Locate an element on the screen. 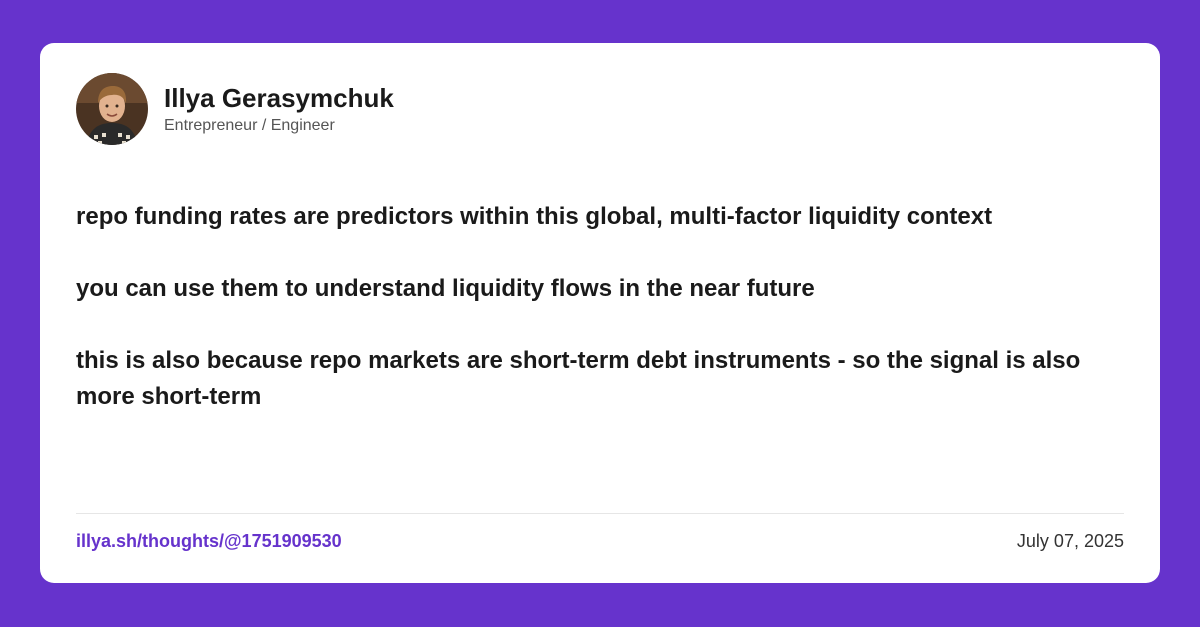  author-name: Illya Gerasymchuk is located at coordinates (279, 98).